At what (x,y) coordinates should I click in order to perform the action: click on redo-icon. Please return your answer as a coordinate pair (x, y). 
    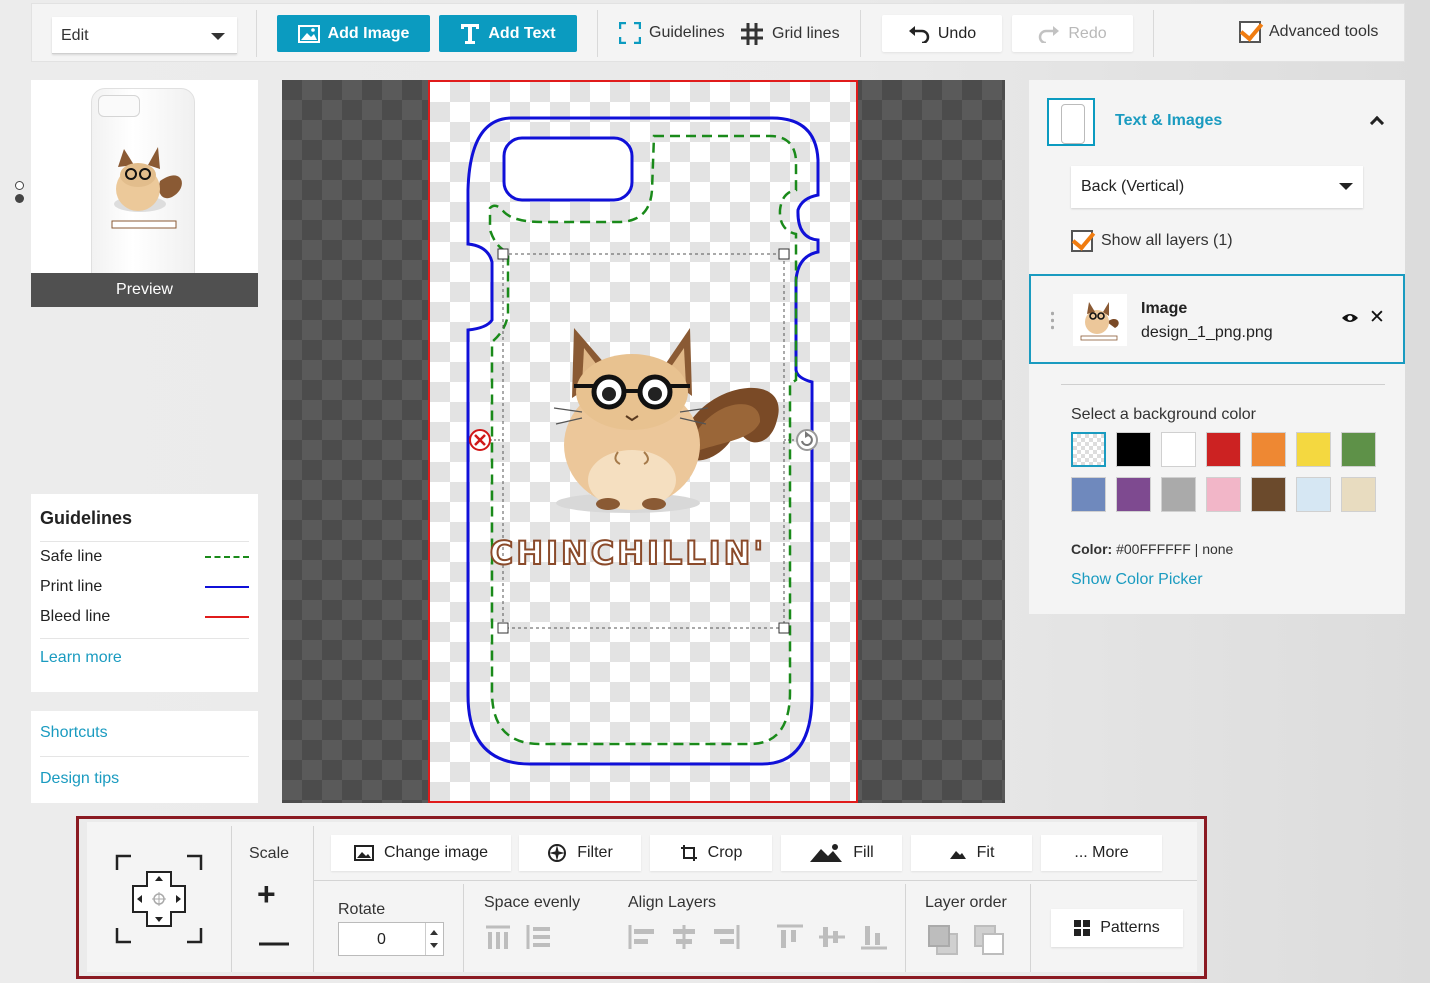
    Looking at the image, I should click on (1049, 34).